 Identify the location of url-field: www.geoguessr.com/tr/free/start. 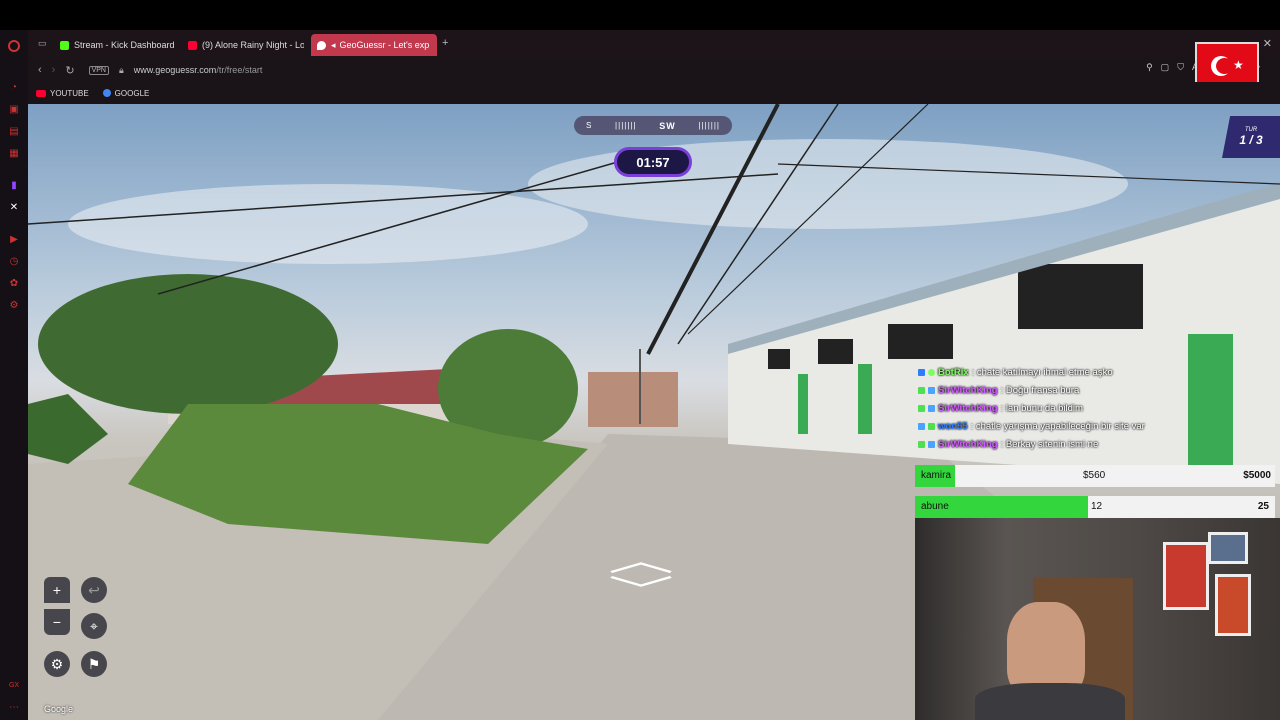
(198, 70).